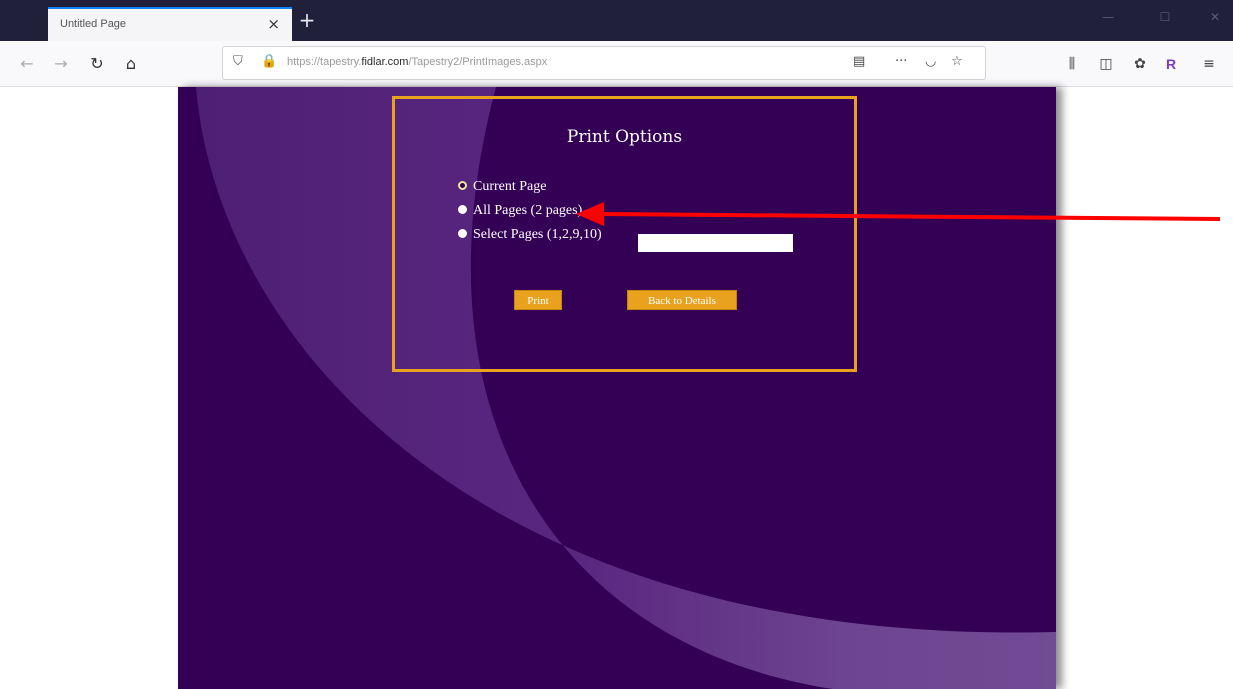 Image resolution: width=1233 pixels, height=689 pixels. I want to click on forward-arrow-icon: →, so click(61, 64).